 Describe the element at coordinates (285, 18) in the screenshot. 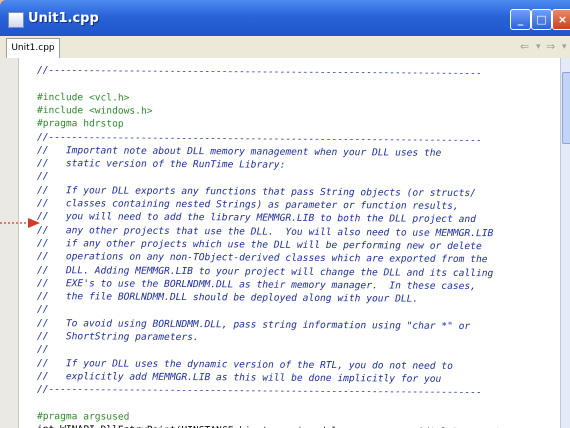

I see `title-bar: Unit1.cpp _ □ ×` at that location.